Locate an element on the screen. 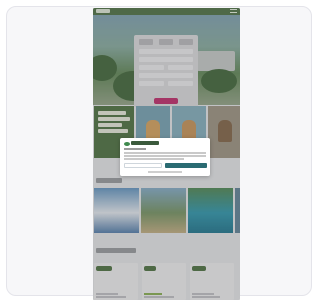  dialog-brand-name is located at coordinates (145, 143).